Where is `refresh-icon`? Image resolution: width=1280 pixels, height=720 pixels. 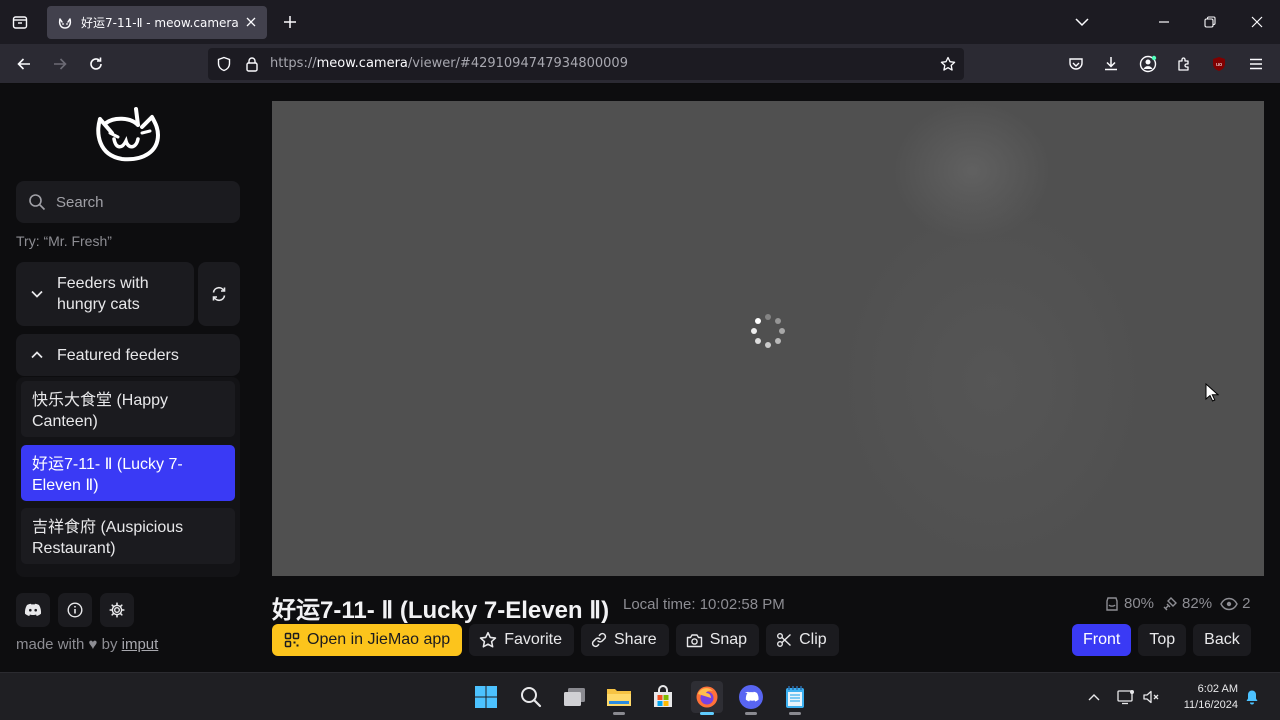
refresh-icon is located at coordinates (219, 294).